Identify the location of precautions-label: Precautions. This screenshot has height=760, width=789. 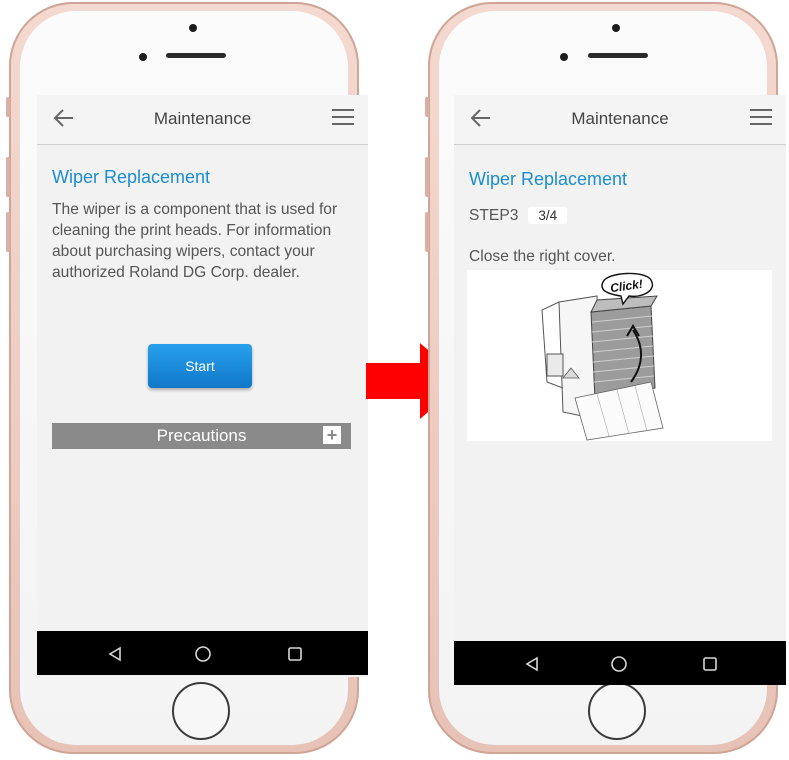
(201, 435).